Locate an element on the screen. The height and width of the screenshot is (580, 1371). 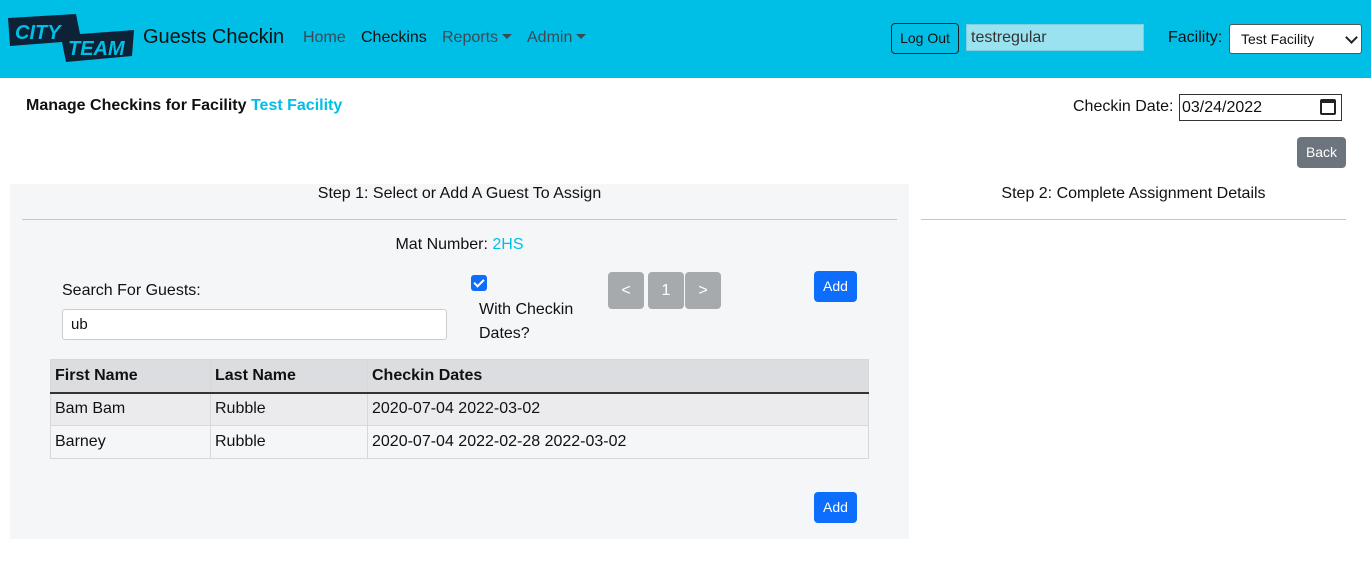
add-guest-button-bottom: Add is located at coordinates (835, 507).